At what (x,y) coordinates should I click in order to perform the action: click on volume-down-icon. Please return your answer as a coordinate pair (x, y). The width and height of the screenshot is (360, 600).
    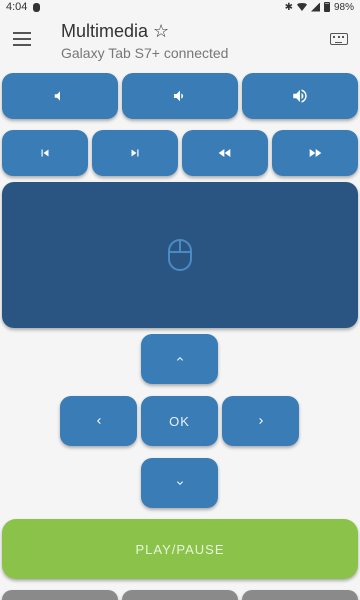
    Looking at the image, I should click on (178, 96).